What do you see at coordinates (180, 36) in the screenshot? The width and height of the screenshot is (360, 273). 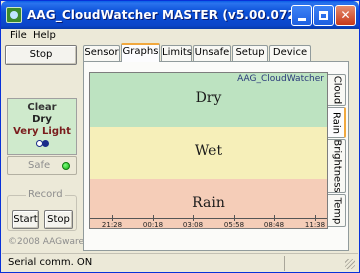 I see `menu-bar: File Help` at bounding box center [180, 36].